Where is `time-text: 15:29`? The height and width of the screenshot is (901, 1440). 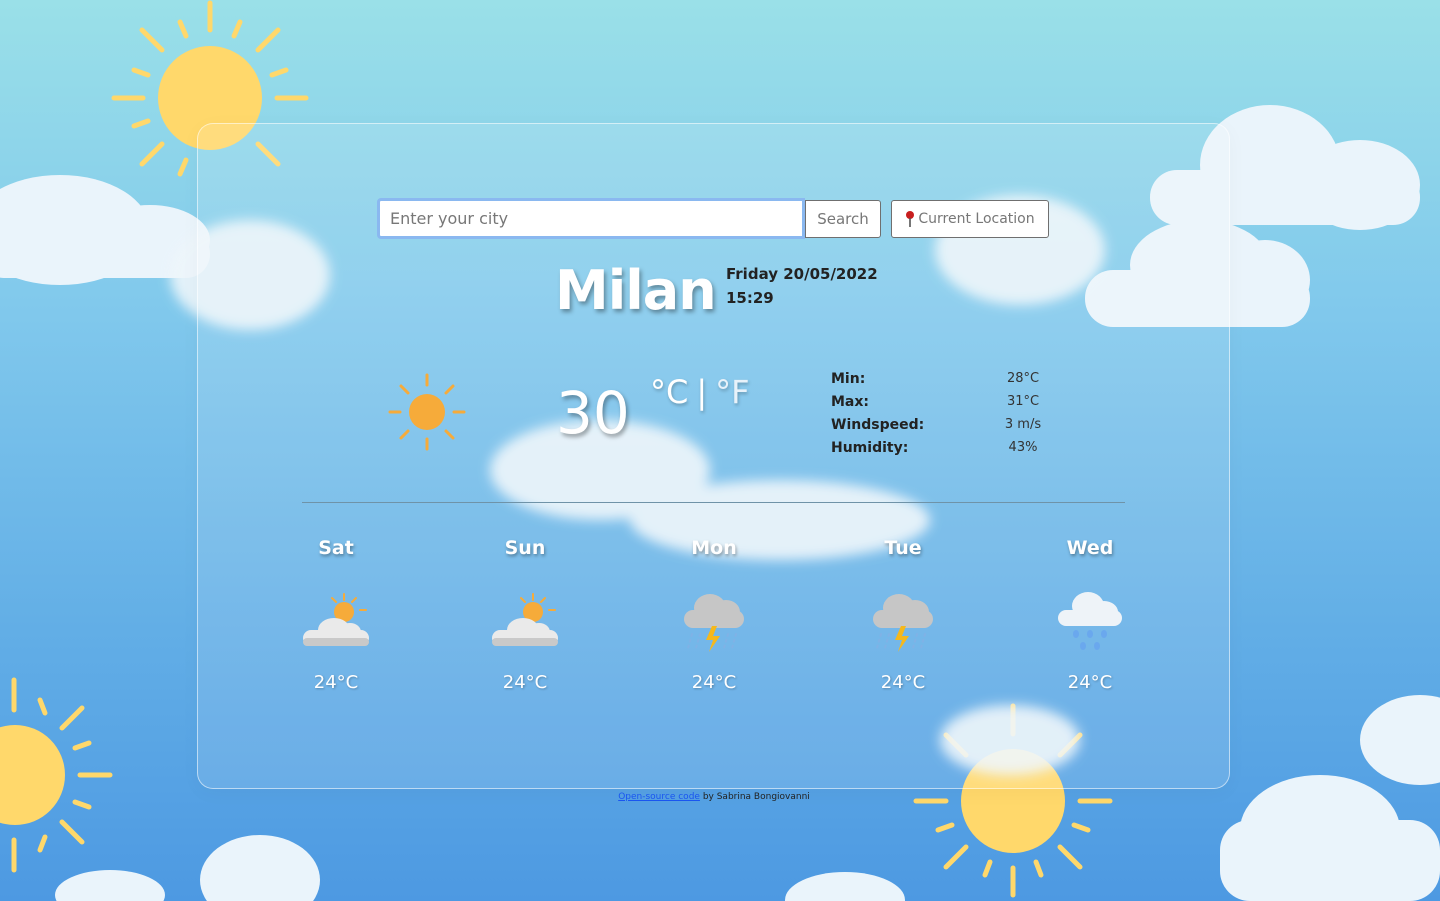 time-text: 15:29 is located at coordinates (750, 298).